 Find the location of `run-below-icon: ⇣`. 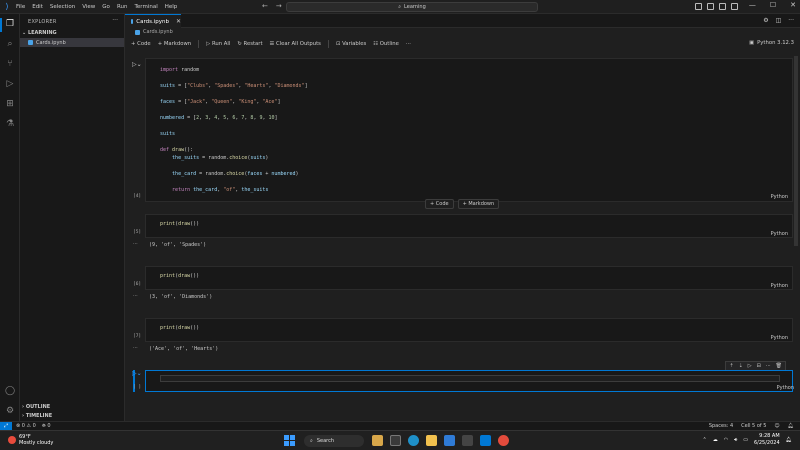

run-below-icon: ⇣ is located at coordinates (741, 366).